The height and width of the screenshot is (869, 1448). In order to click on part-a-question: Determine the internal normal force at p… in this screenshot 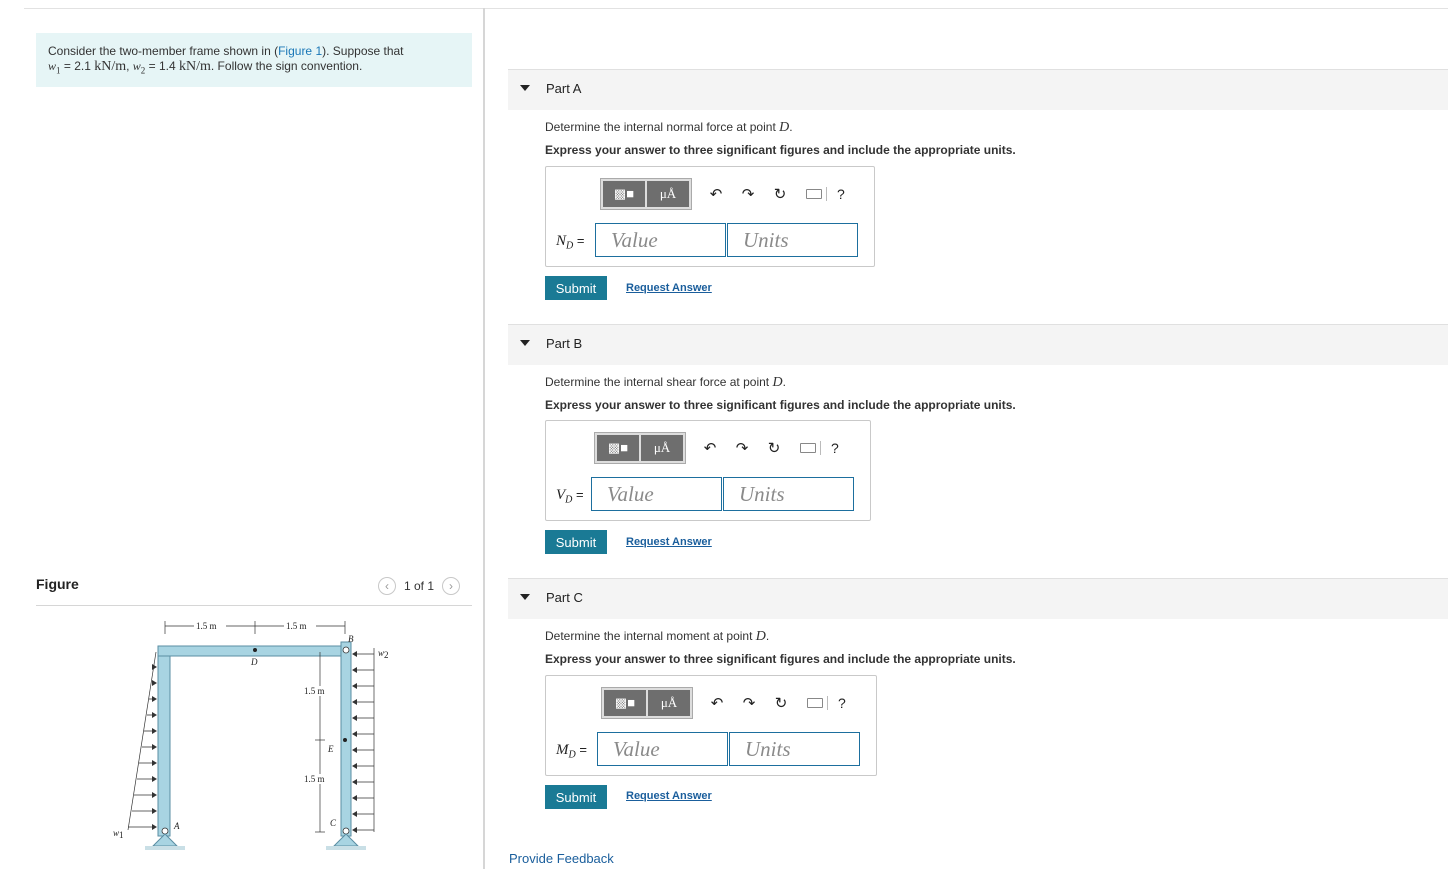, I will do `click(669, 128)`.